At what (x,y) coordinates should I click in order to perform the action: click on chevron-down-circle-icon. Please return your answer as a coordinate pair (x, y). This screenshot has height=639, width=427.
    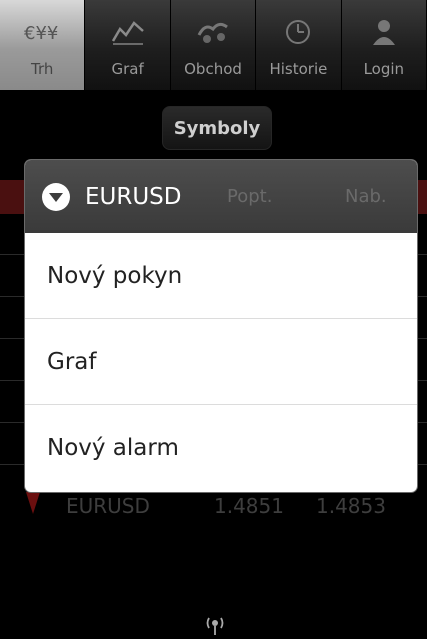
    Looking at the image, I should click on (56, 196).